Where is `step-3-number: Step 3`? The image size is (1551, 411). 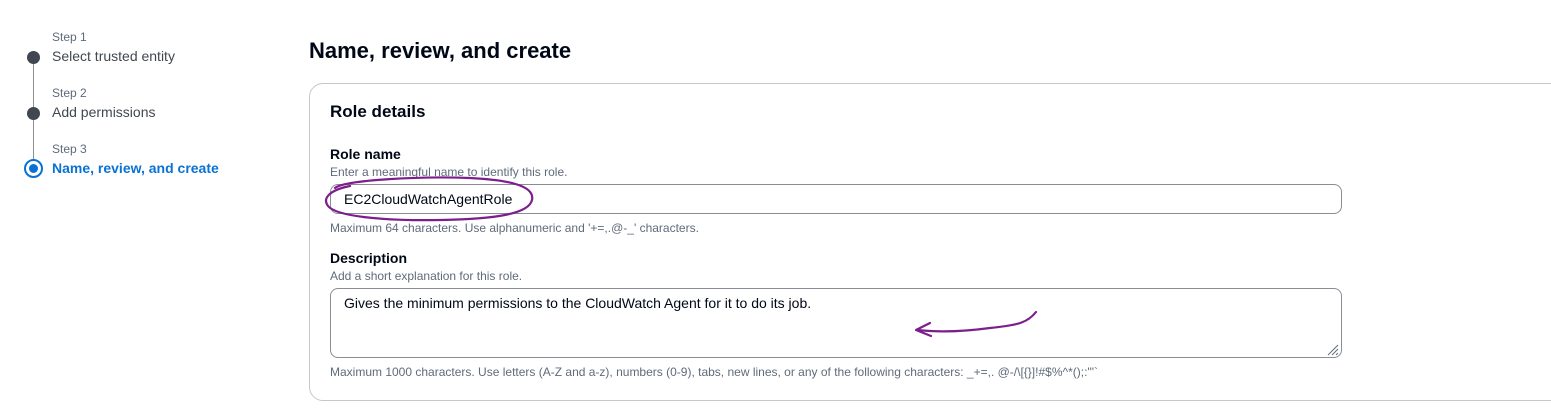
step-3-number: Step 3 is located at coordinates (69, 149).